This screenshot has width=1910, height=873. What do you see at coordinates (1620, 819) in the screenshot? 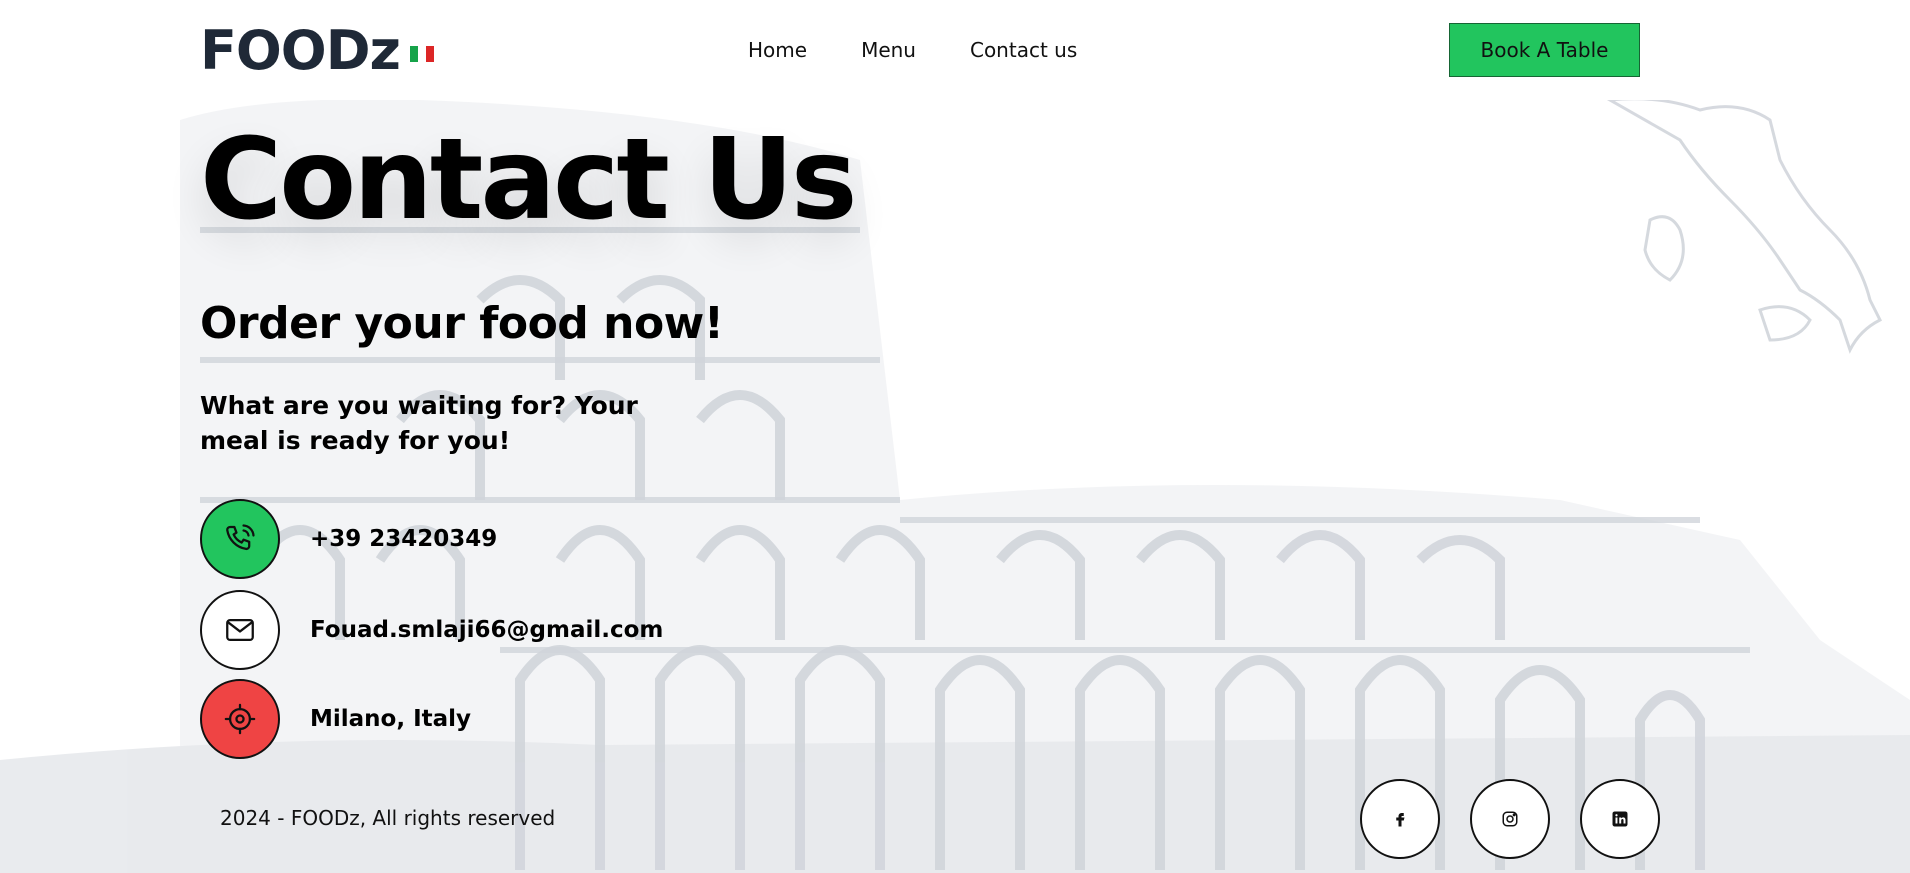
I see `linkedin-icon` at bounding box center [1620, 819].